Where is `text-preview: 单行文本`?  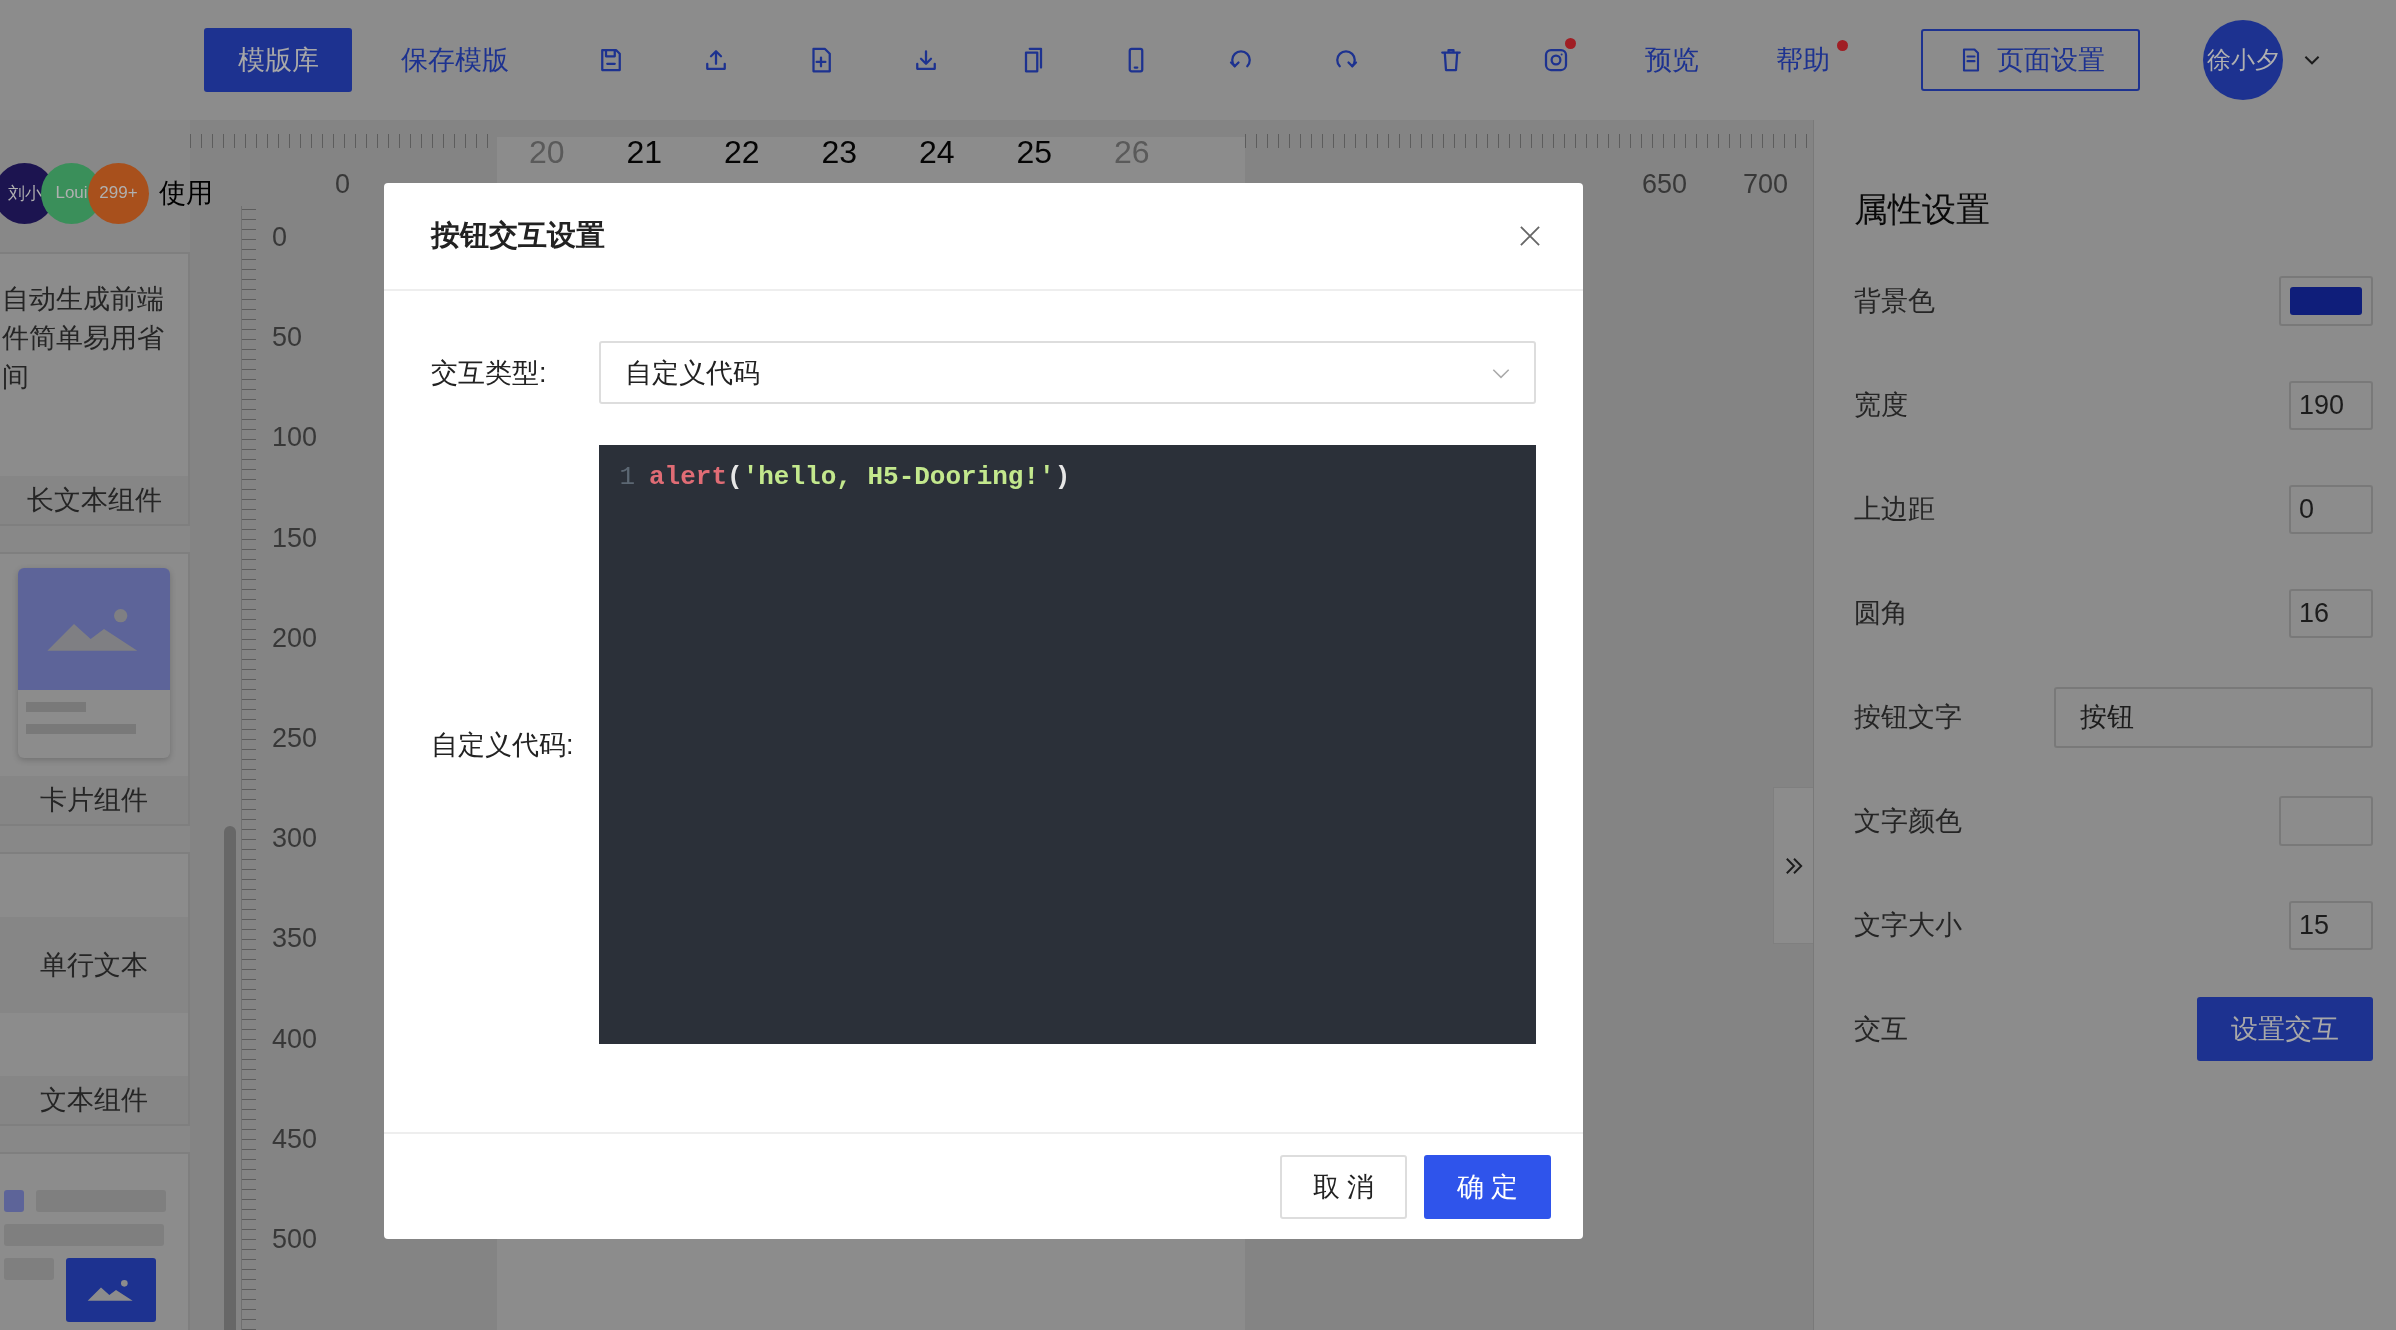
text-preview: 单行文本 is located at coordinates (94, 965).